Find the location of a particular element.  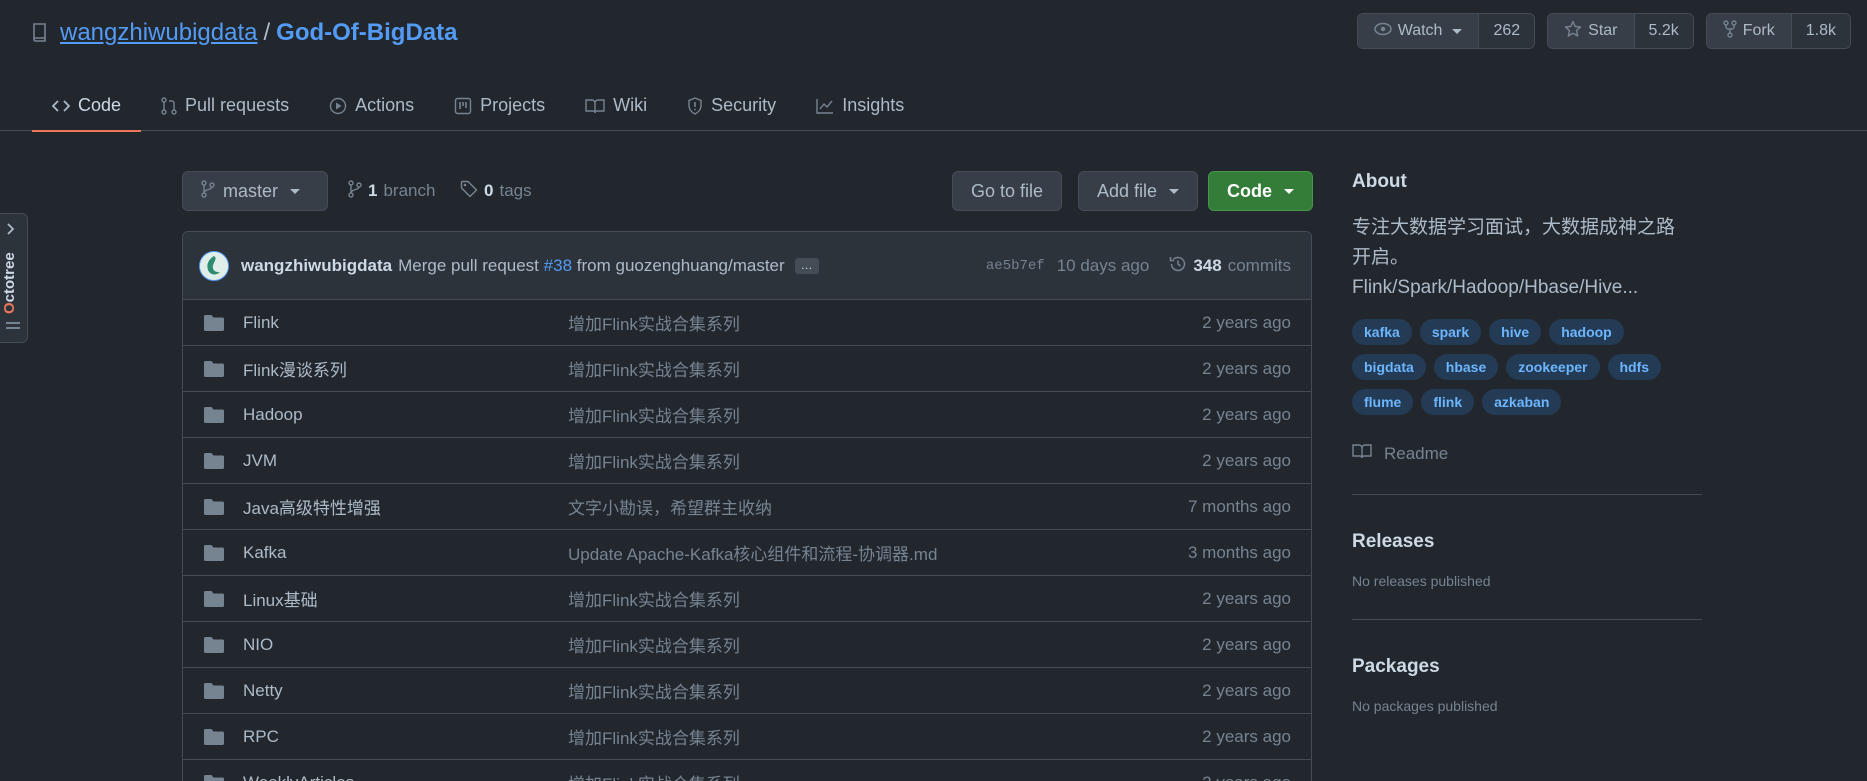

octotree-toggle: Octotree is located at coordinates (14, 278).